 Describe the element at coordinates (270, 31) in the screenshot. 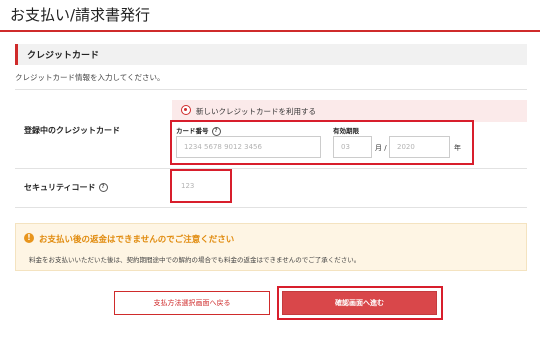

I see `title-divider` at that location.